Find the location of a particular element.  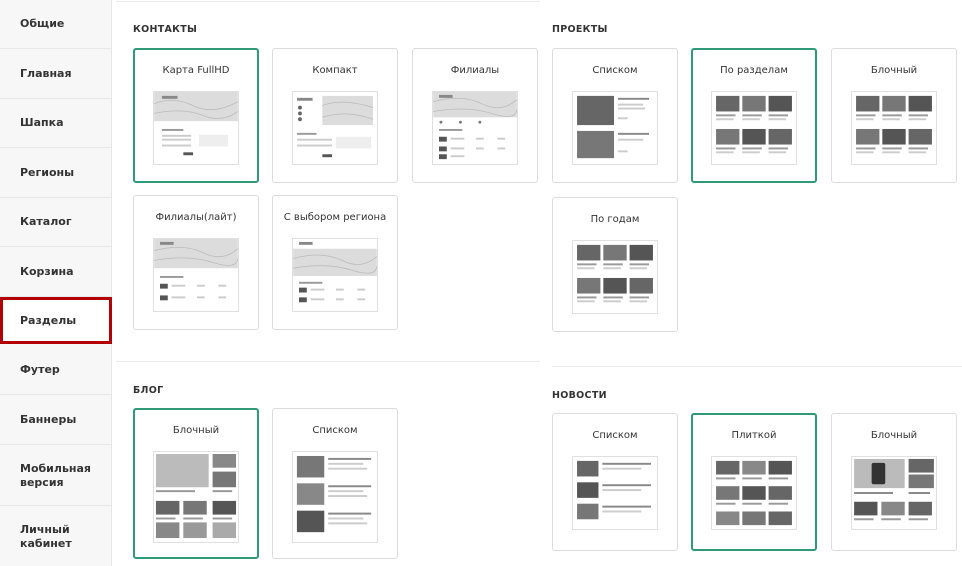

option-contacts-region-select: С выбором региона is located at coordinates (335, 262).